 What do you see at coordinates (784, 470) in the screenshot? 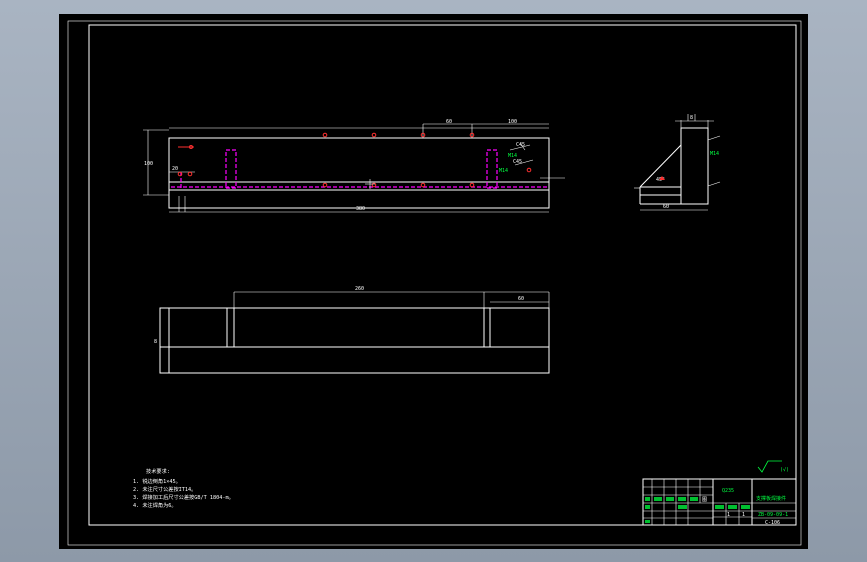
I see `surface-finish-mark: (√)` at bounding box center [784, 470].